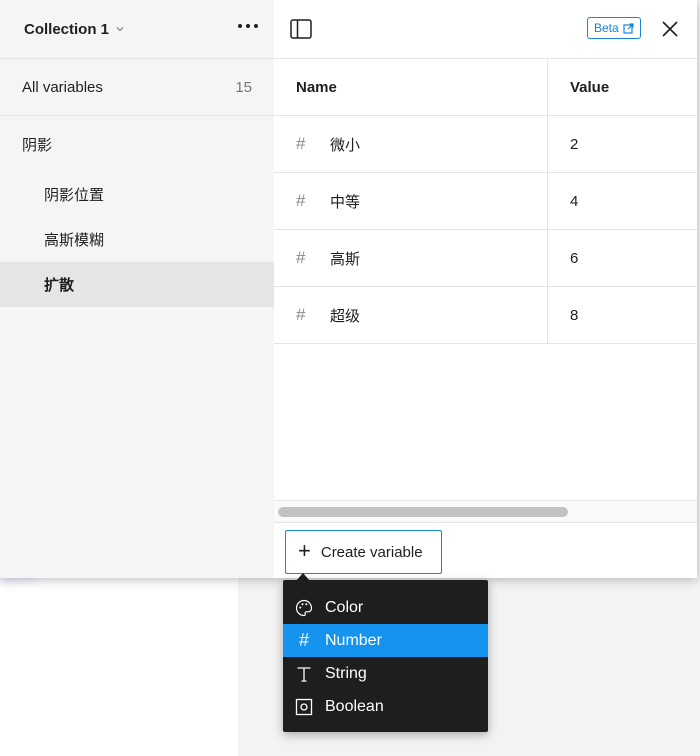  Describe the element at coordinates (485, 550) in the screenshot. I see `table-footer: + Create variable` at that location.